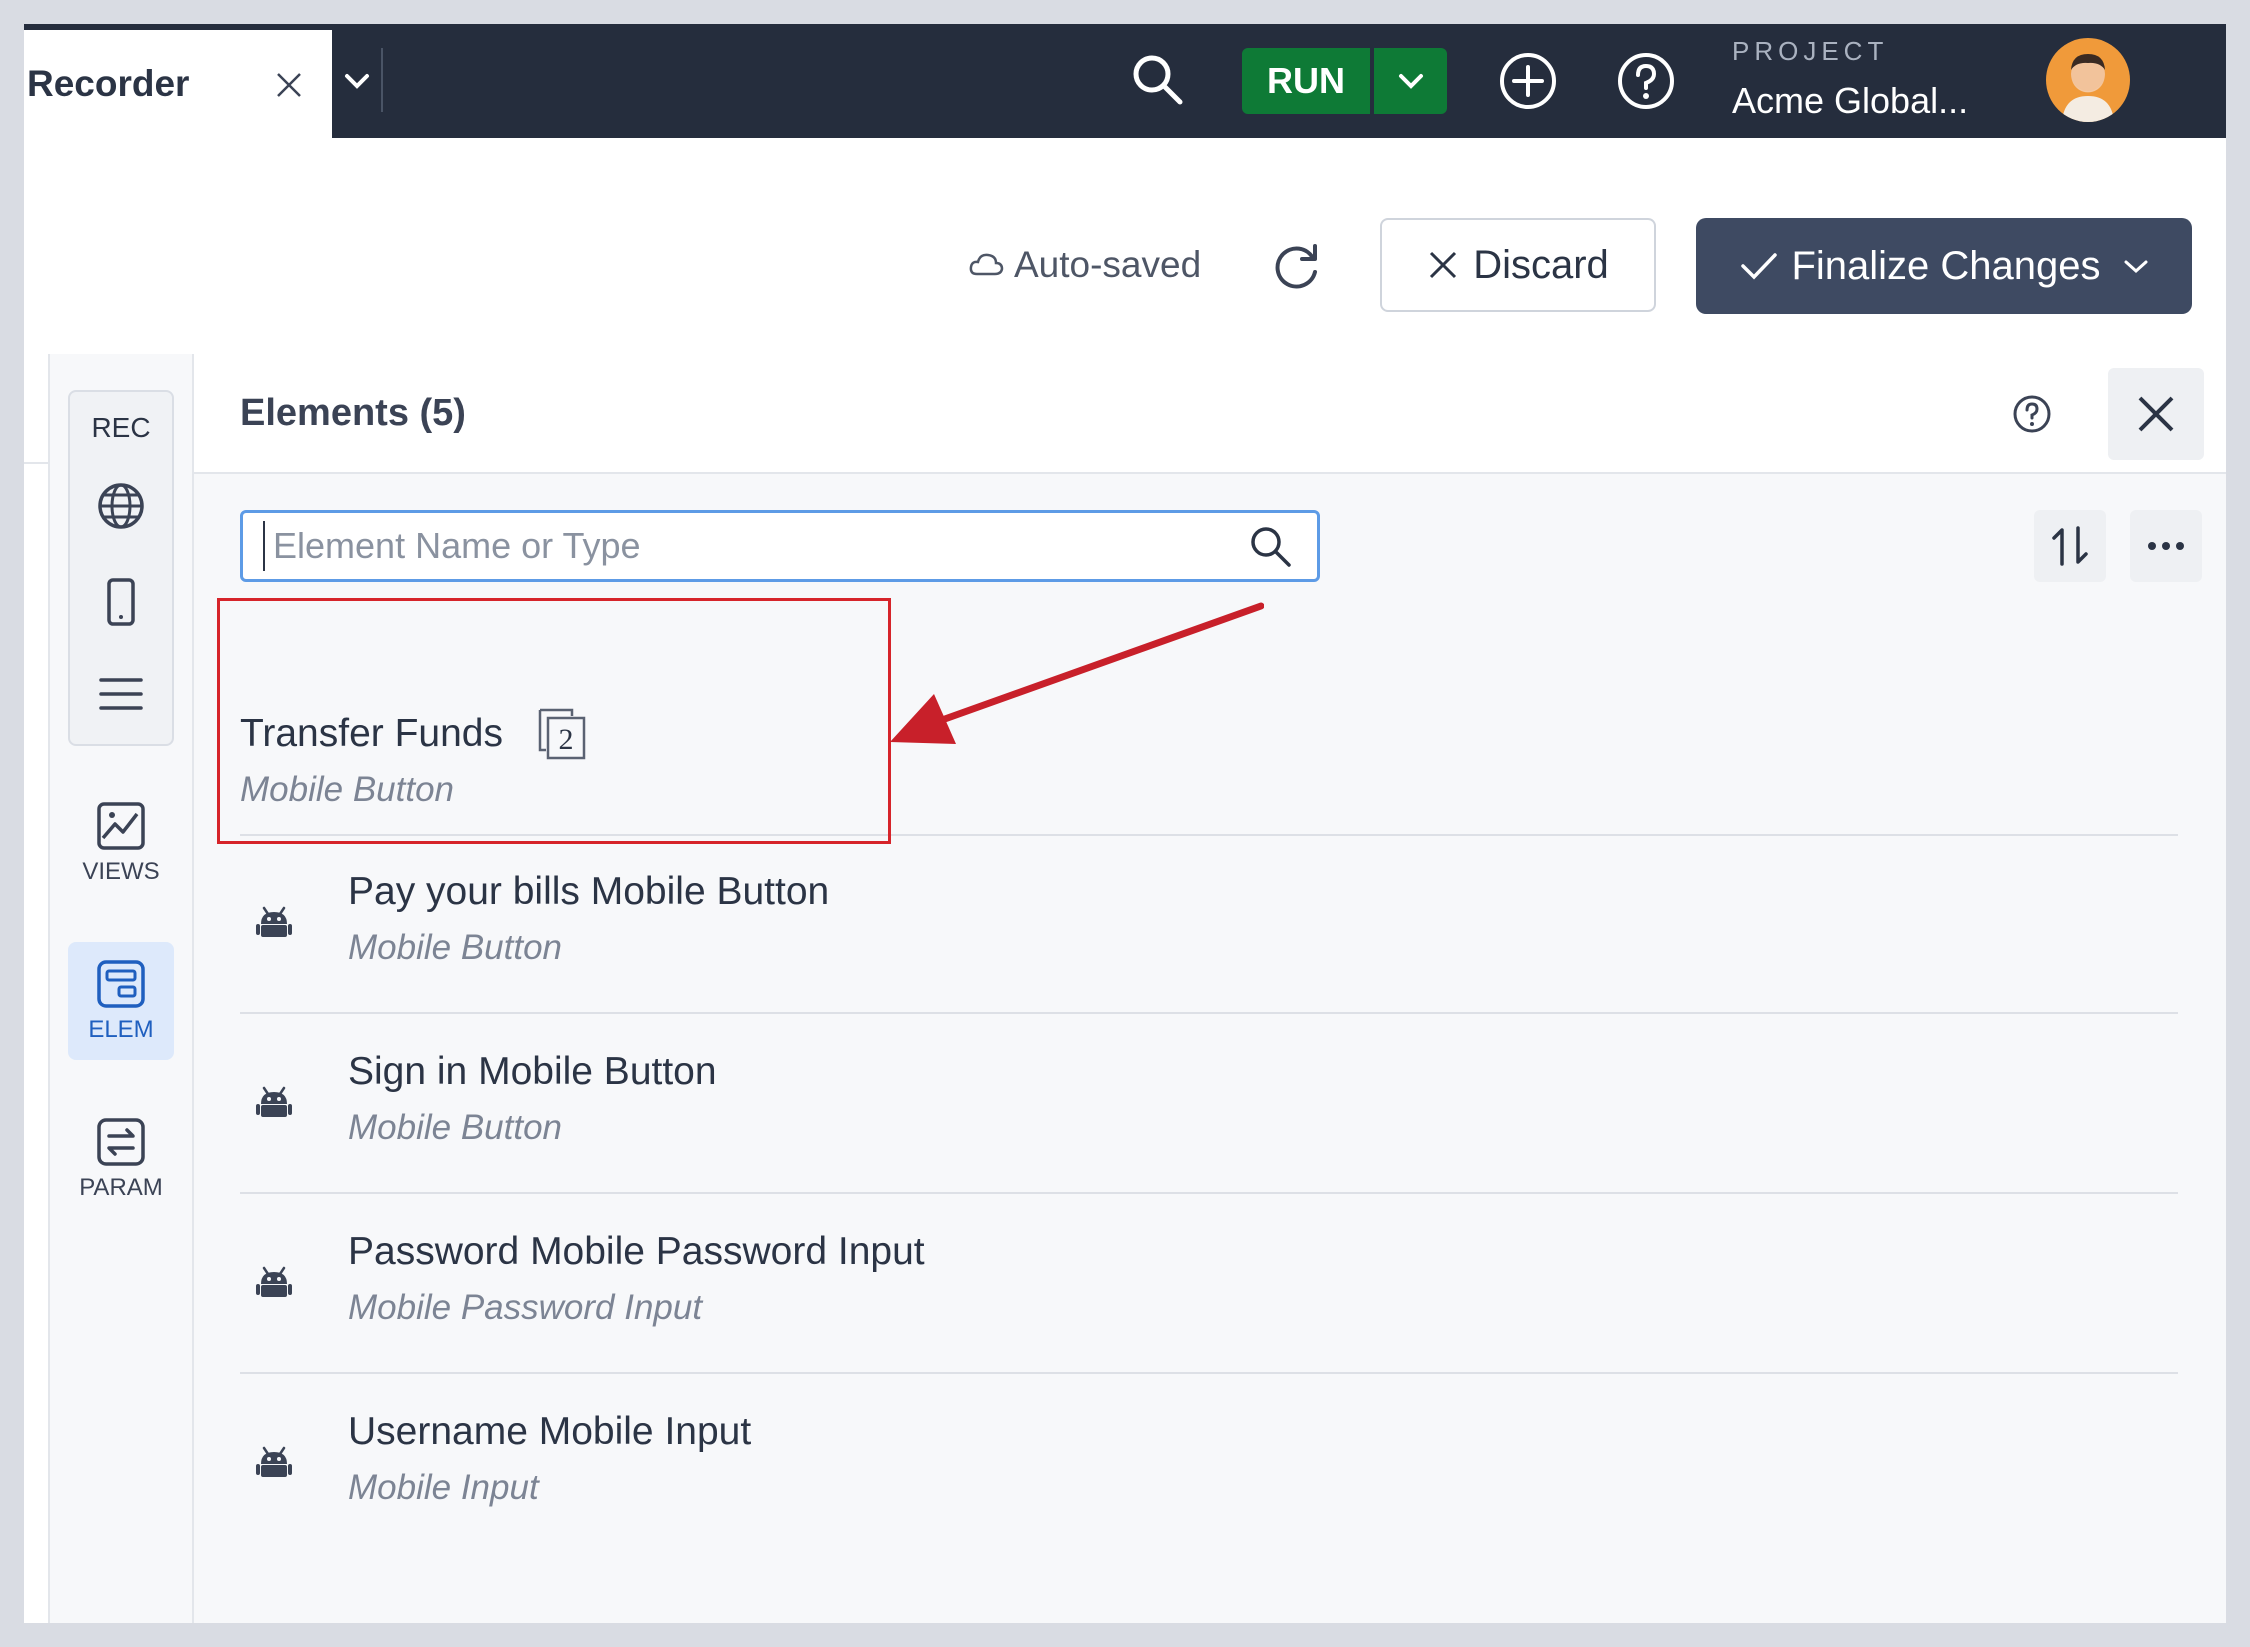 Image resolution: width=2250 pixels, height=1647 pixels. What do you see at coordinates (121, 602) in the screenshot?
I see `mobile-icon` at bounding box center [121, 602].